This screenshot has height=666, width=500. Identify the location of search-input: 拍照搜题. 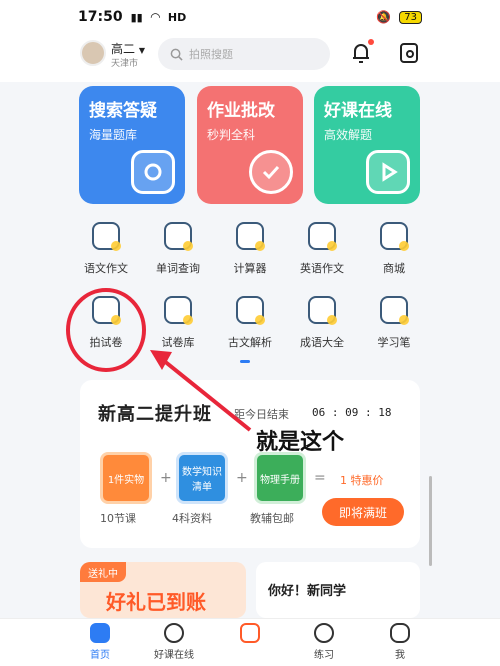
(244, 54).